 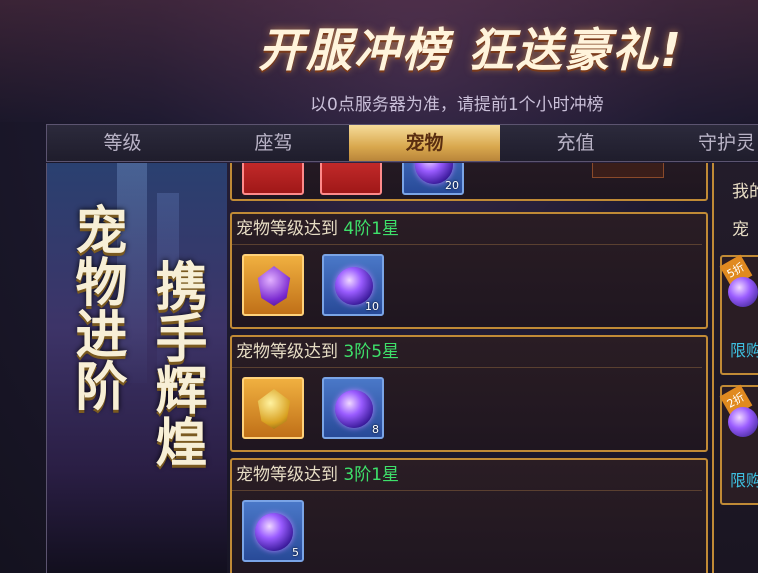 What do you see at coordinates (738, 314) in the screenshot?
I see `shop-offer-card: 5折 限购` at bounding box center [738, 314].